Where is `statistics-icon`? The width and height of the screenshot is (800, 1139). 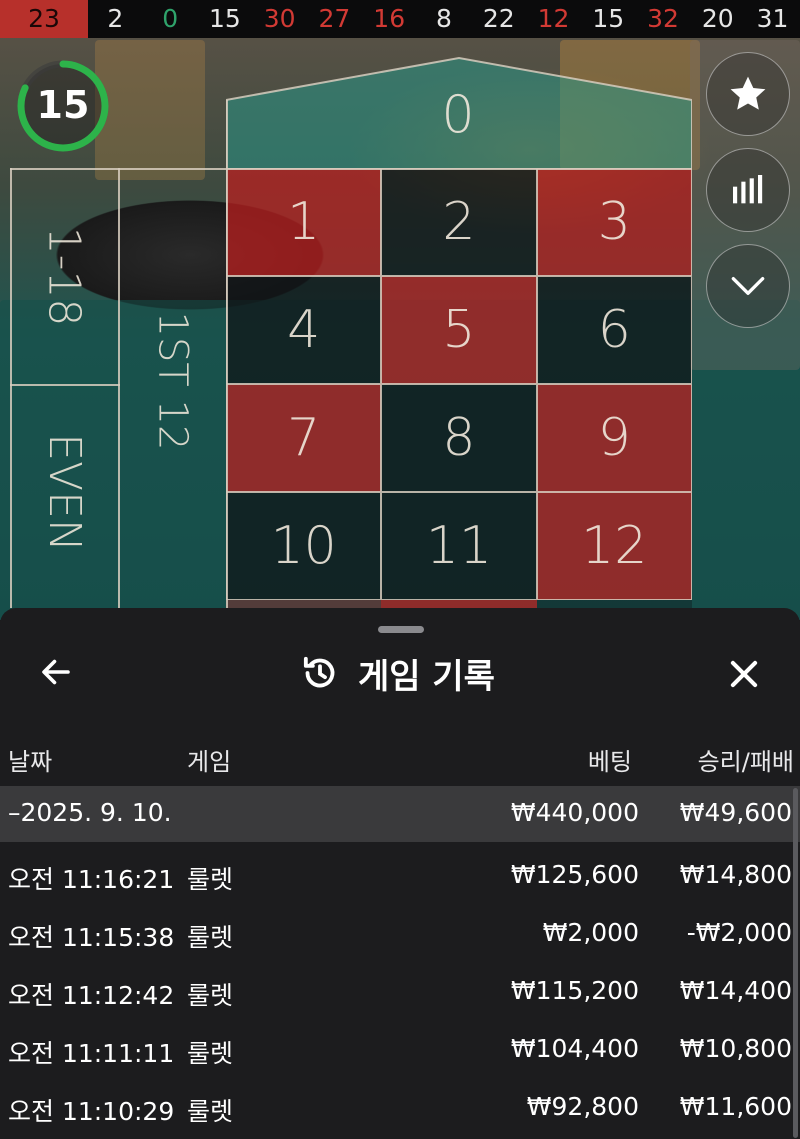
statistics-icon is located at coordinates (748, 189).